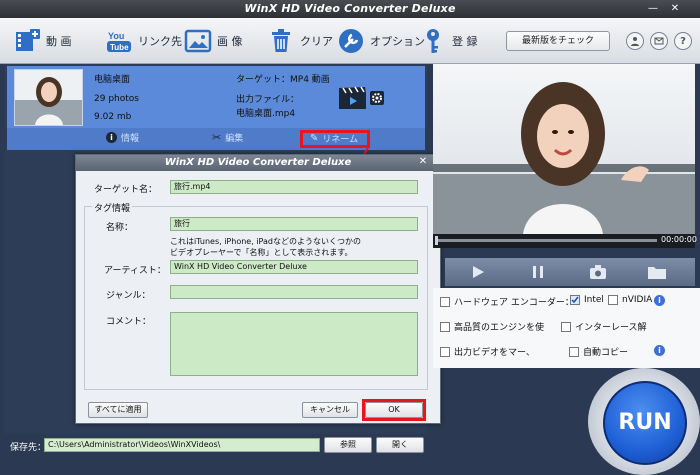  What do you see at coordinates (353, 98) in the screenshot?
I see `clapperboard-icon` at bounding box center [353, 98].